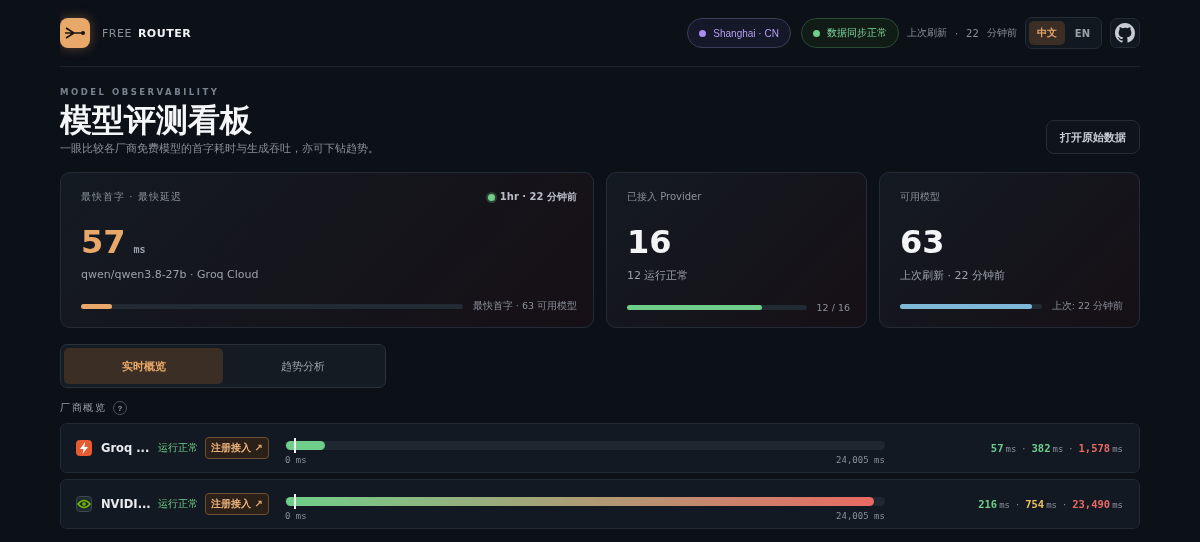 The width and height of the screenshot is (1200, 542). I want to click on stat-label: 已接入 Provider, so click(664, 197).